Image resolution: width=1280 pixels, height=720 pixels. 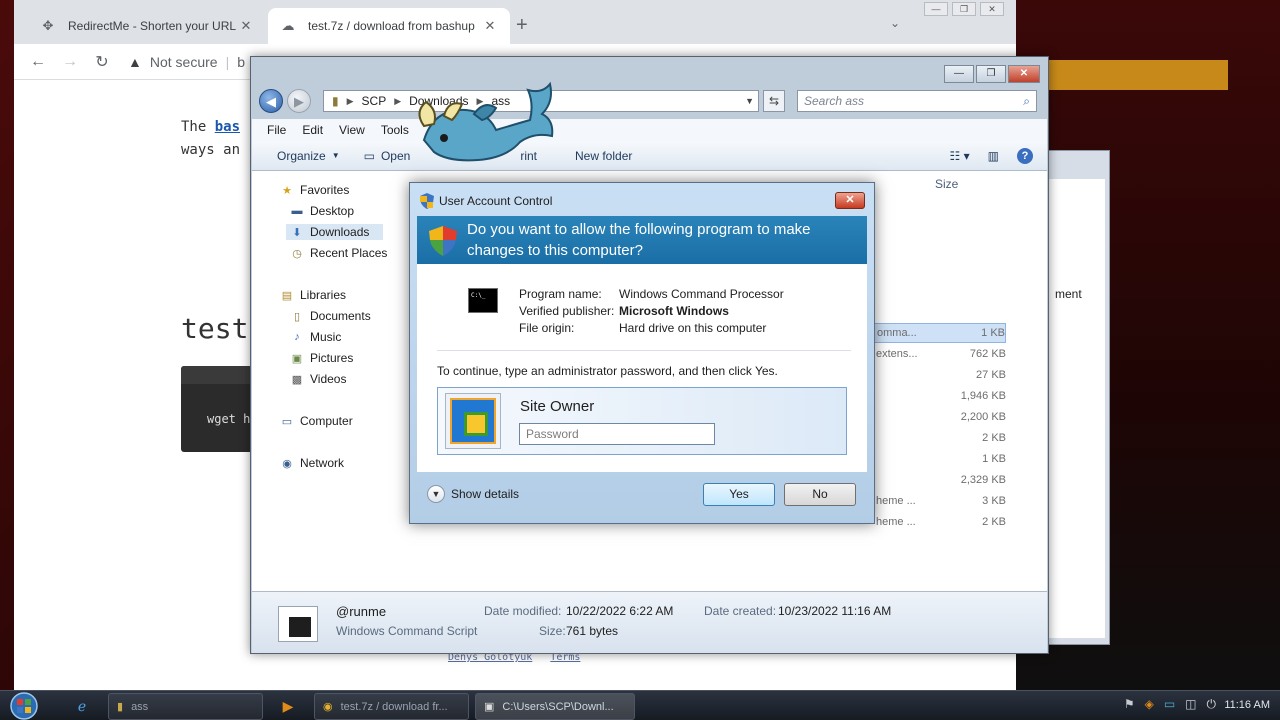 I want to click on search-input: Search ass ⌕, so click(x=917, y=101).